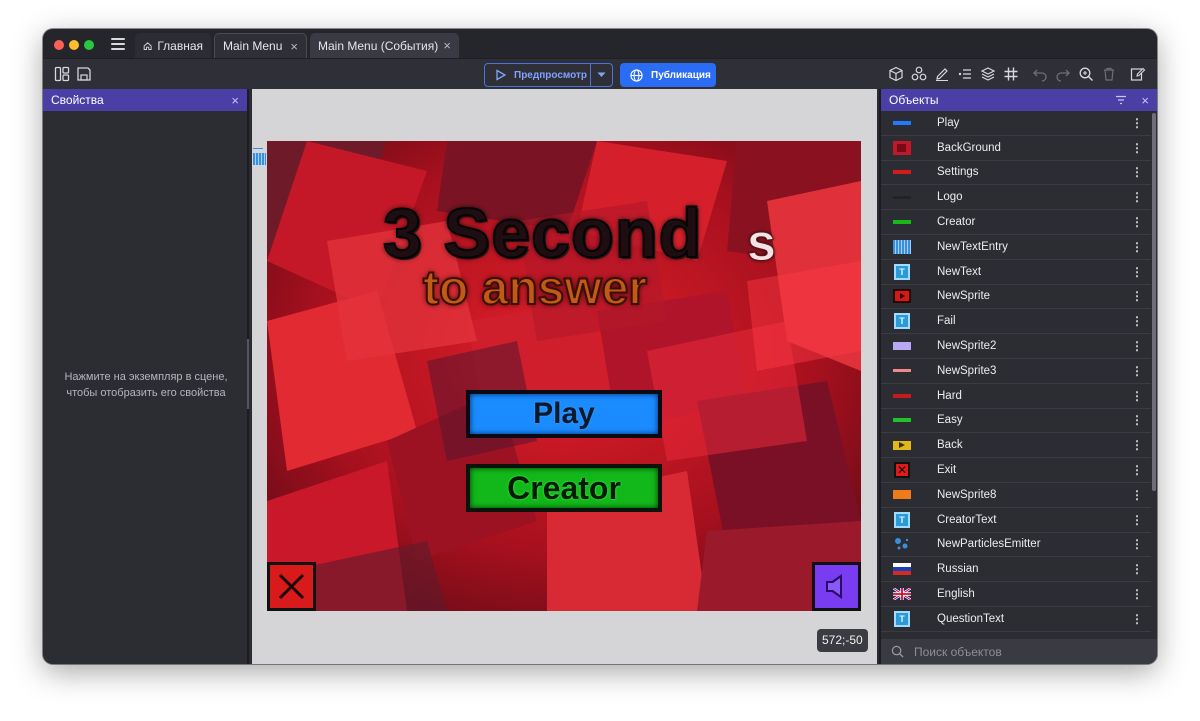 The image size is (1200, 721). Describe the element at coordinates (950, 197) in the screenshot. I see `list-item-label: Logo` at that location.